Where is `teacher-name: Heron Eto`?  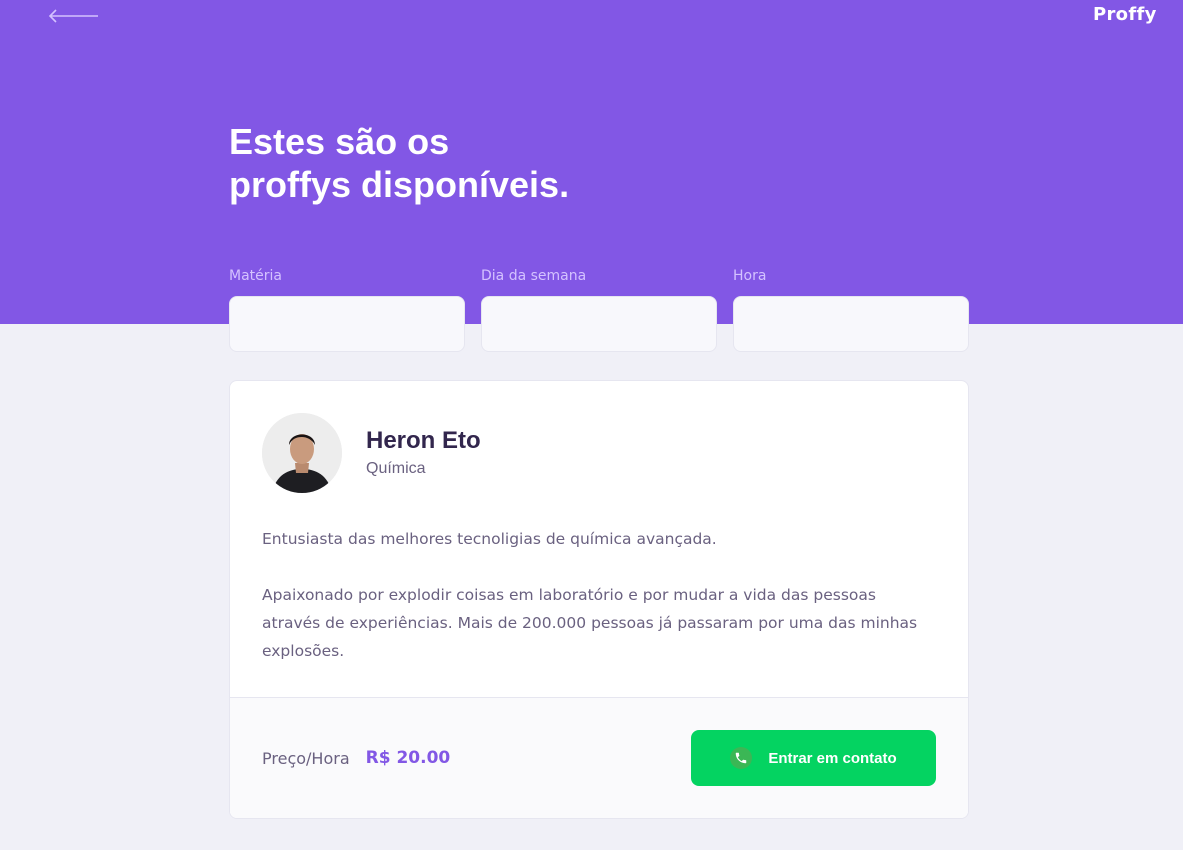
teacher-name: Heron Eto is located at coordinates (423, 440).